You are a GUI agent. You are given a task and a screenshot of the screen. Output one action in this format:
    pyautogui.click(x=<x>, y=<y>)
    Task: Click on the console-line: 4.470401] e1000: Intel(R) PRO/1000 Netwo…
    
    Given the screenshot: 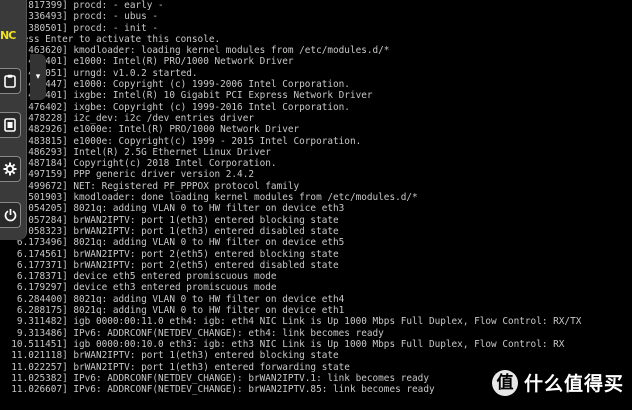 What is the action you would take?
    pyautogui.click(x=147, y=62)
    